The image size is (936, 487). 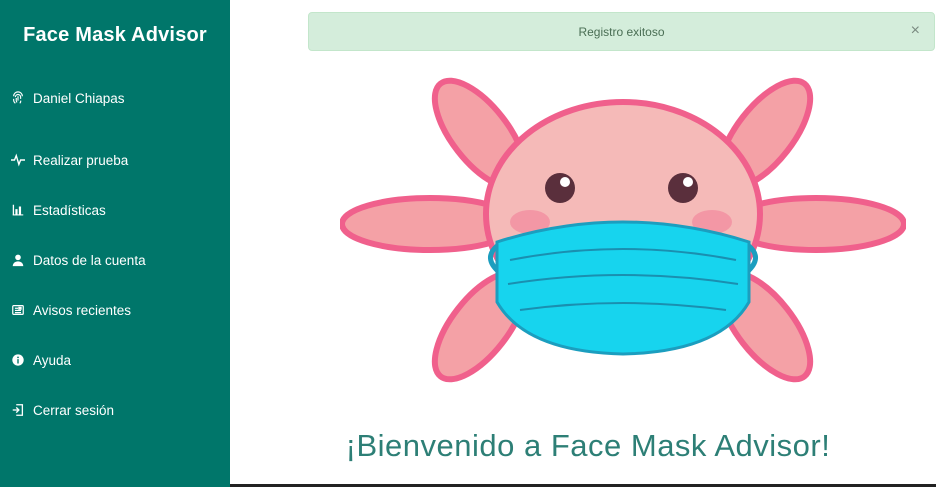 What do you see at coordinates (18, 98) in the screenshot?
I see `fingerprint-icon` at bounding box center [18, 98].